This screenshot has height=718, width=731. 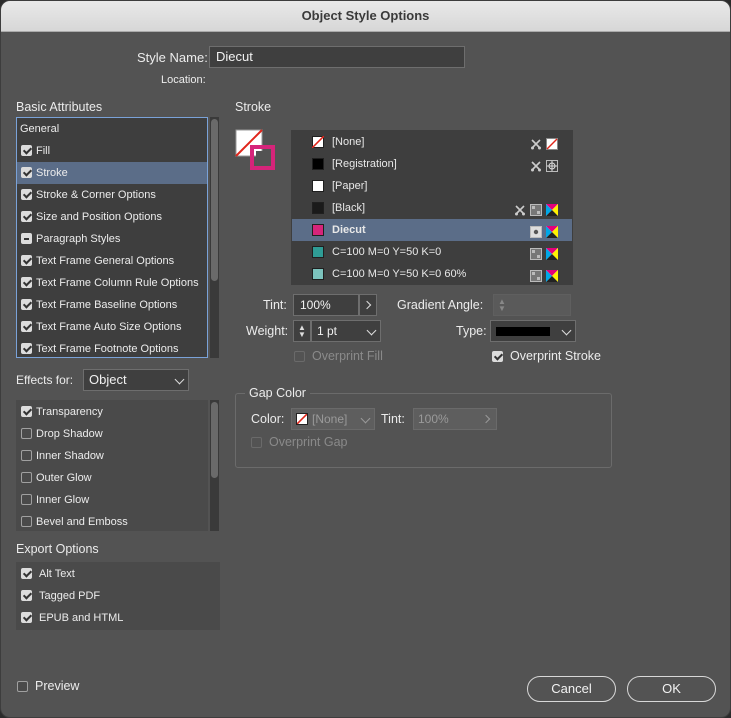 What do you see at coordinates (520, 209) in the screenshot?
I see `scissors-icon` at bounding box center [520, 209].